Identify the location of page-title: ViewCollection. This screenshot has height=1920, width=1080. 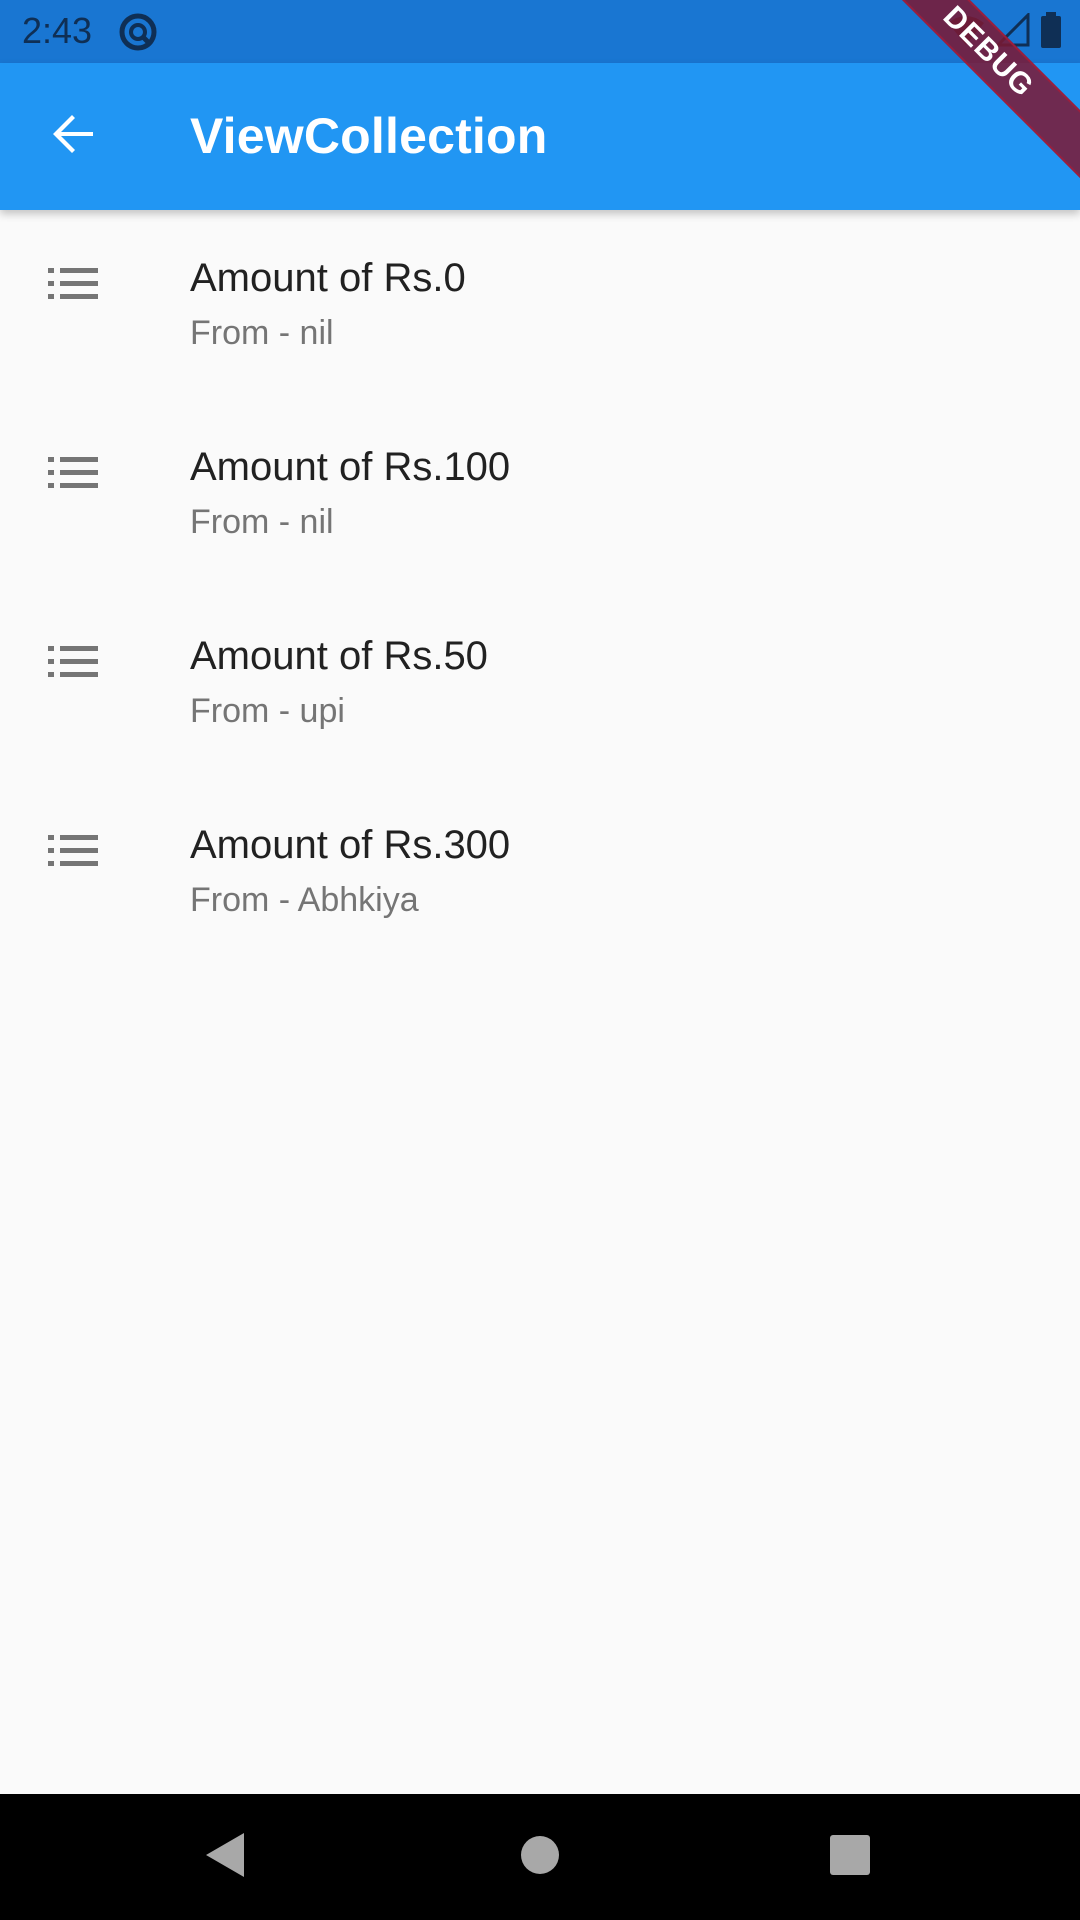
(369, 136).